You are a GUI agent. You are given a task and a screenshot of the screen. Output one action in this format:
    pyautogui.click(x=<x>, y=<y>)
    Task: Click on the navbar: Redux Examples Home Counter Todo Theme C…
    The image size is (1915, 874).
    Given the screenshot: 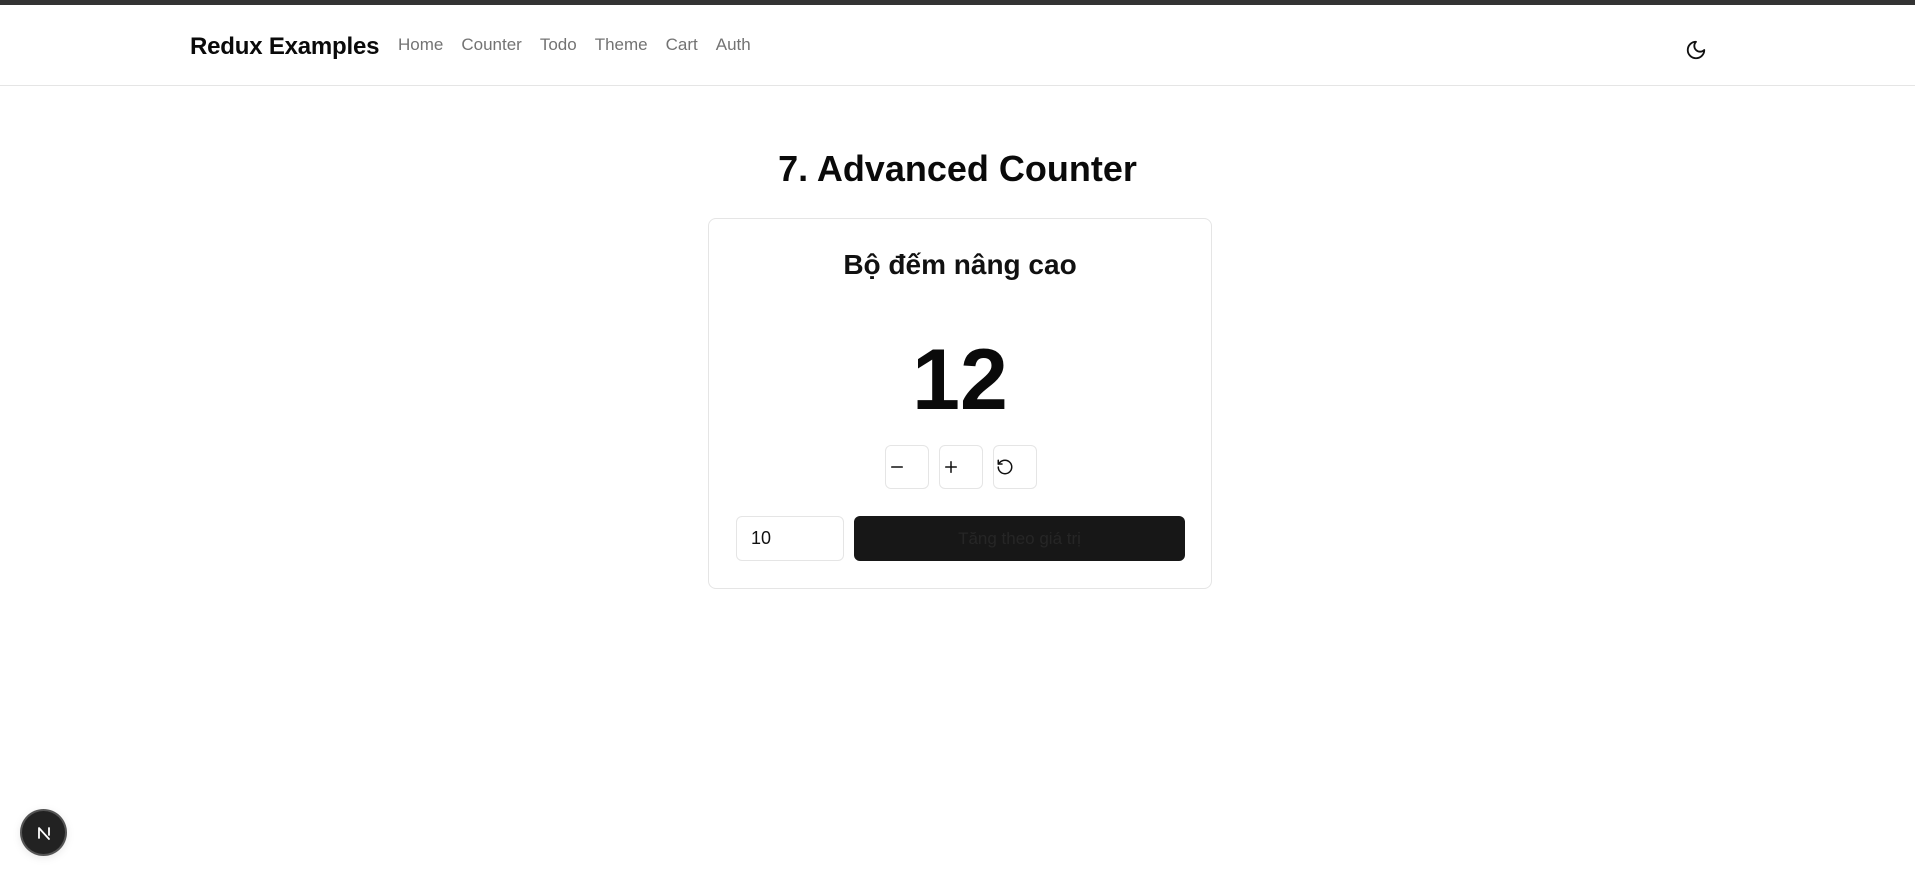 What is the action you would take?
    pyautogui.click(x=957, y=45)
    